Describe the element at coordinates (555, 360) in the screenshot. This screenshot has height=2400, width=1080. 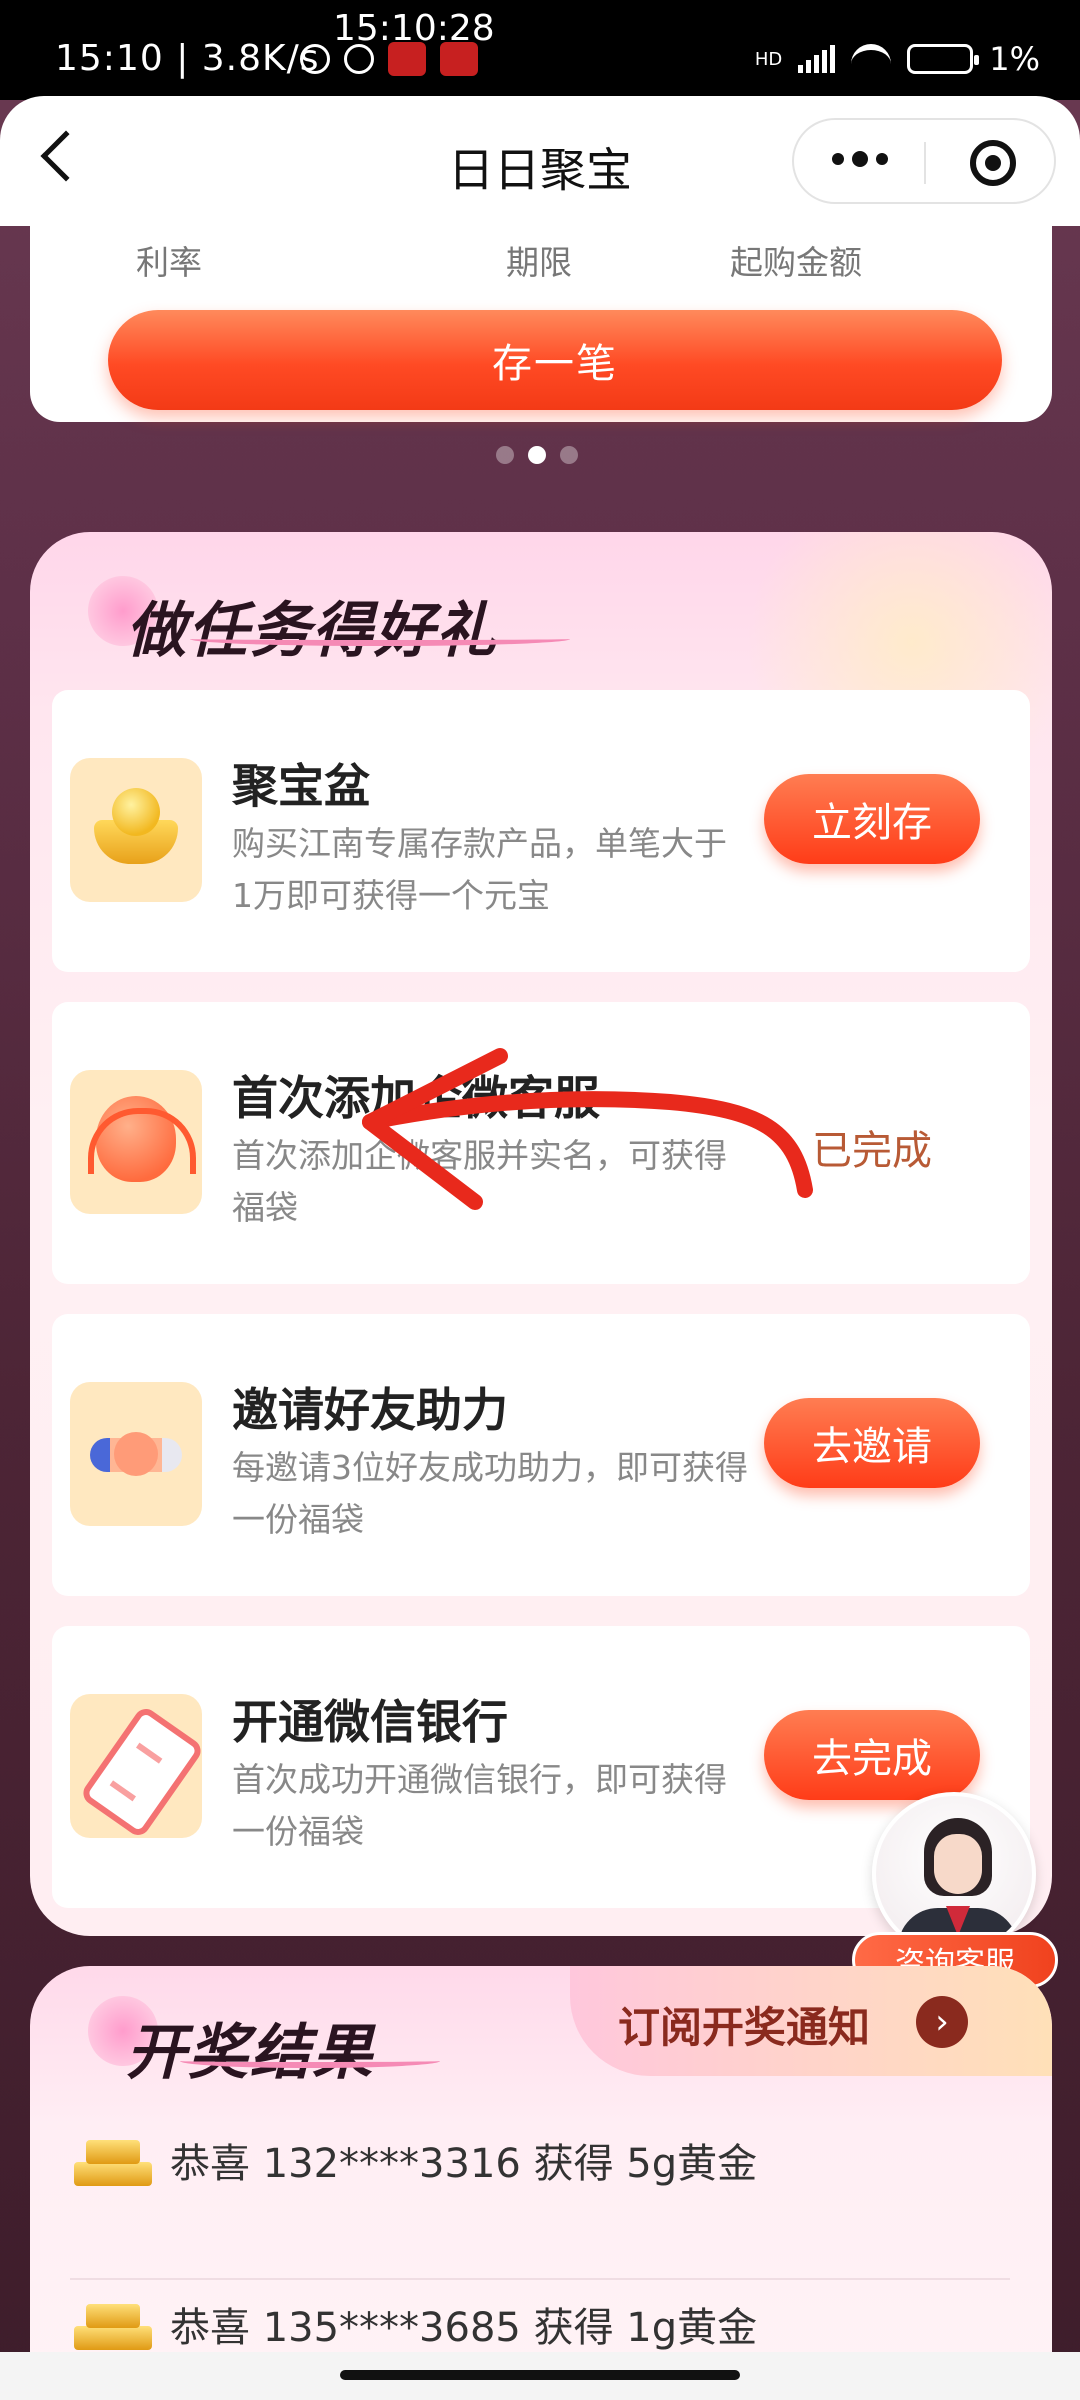
I see `deposit-button: 存一笔` at that location.